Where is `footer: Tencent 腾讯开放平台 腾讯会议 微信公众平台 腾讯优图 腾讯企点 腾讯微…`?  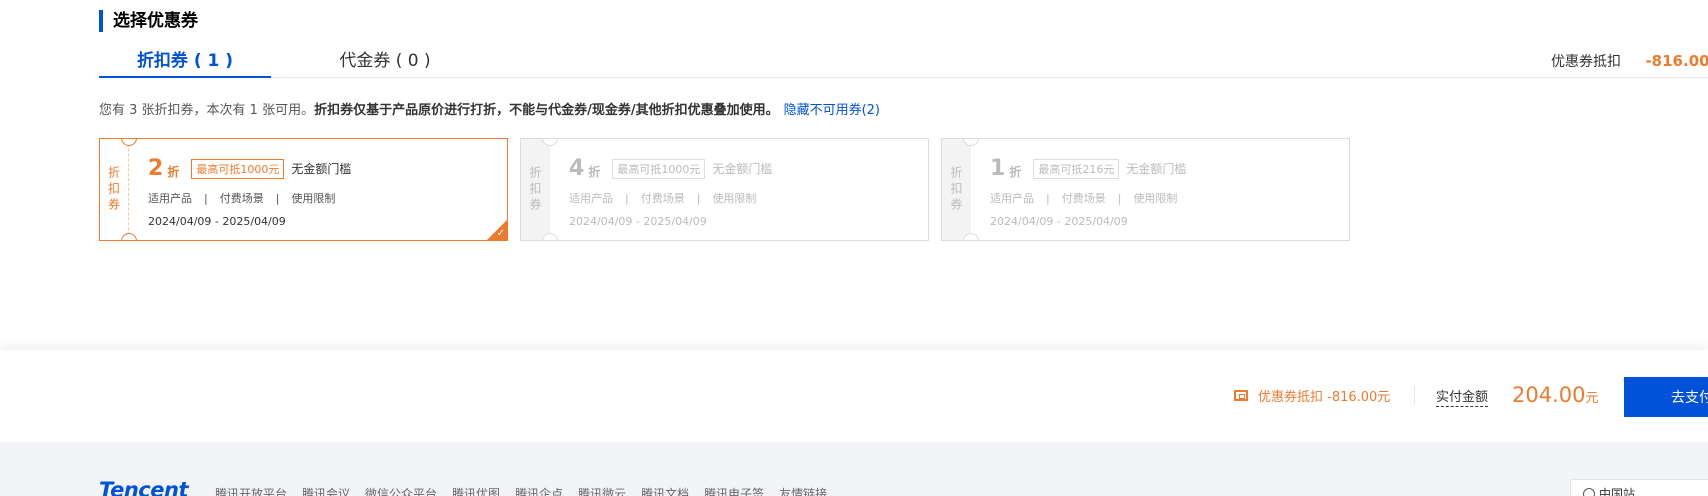 footer: Tencent 腾讯开放平台 腾讯会议 微信公众平台 腾讯优图 腾讯企点 腾讯微… is located at coordinates (854, 469).